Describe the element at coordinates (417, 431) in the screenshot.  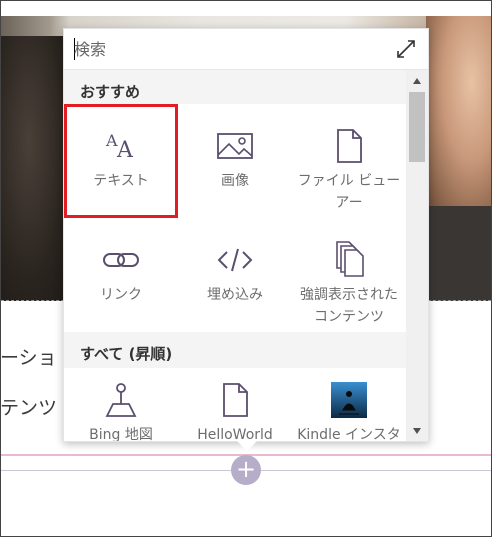
I see `scroll-down-arrow-icon` at that location.